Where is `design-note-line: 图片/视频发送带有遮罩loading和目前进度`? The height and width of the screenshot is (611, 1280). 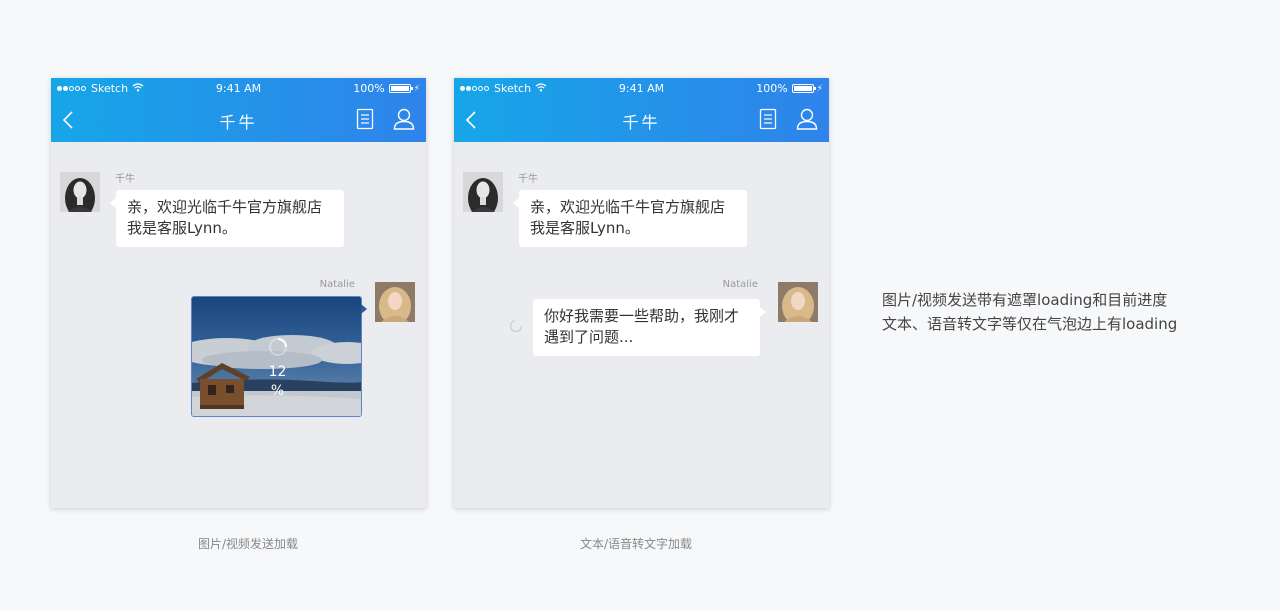 design-note-line: 图片/视频发送带有遮罩loading和目前进度 is located at coordinates (1025, 300).